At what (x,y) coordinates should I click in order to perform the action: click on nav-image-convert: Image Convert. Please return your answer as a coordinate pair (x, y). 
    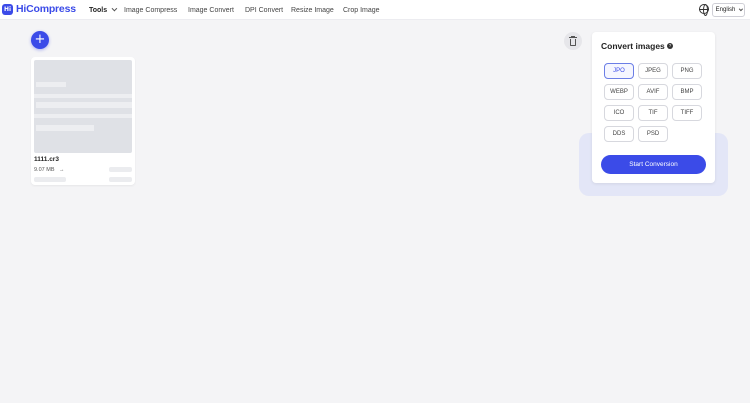
    Looking at the image, I should click on (211, 10).